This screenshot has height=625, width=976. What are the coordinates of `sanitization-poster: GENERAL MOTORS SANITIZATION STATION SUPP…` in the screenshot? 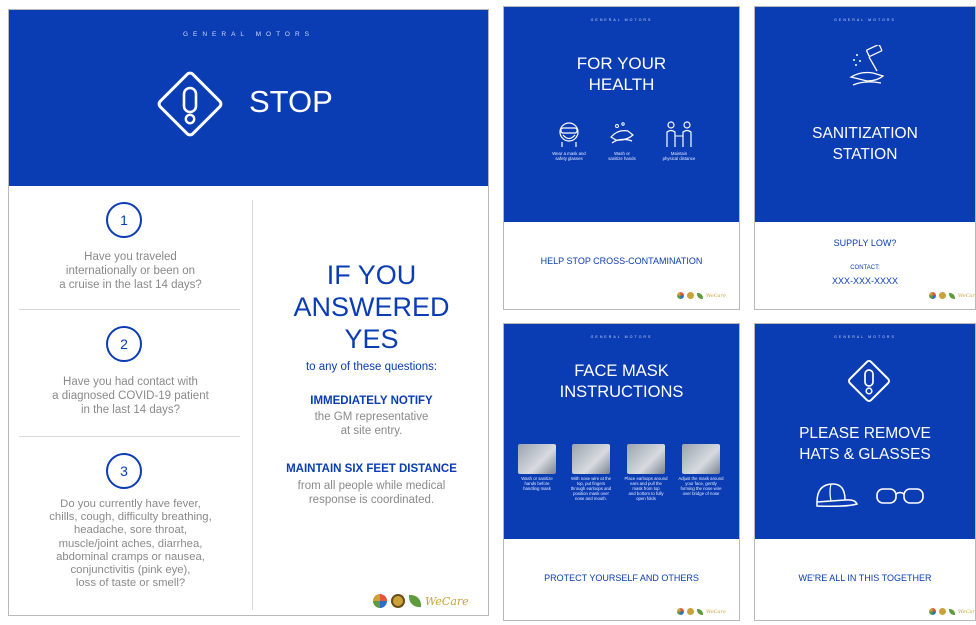 It's located at (865, 158).